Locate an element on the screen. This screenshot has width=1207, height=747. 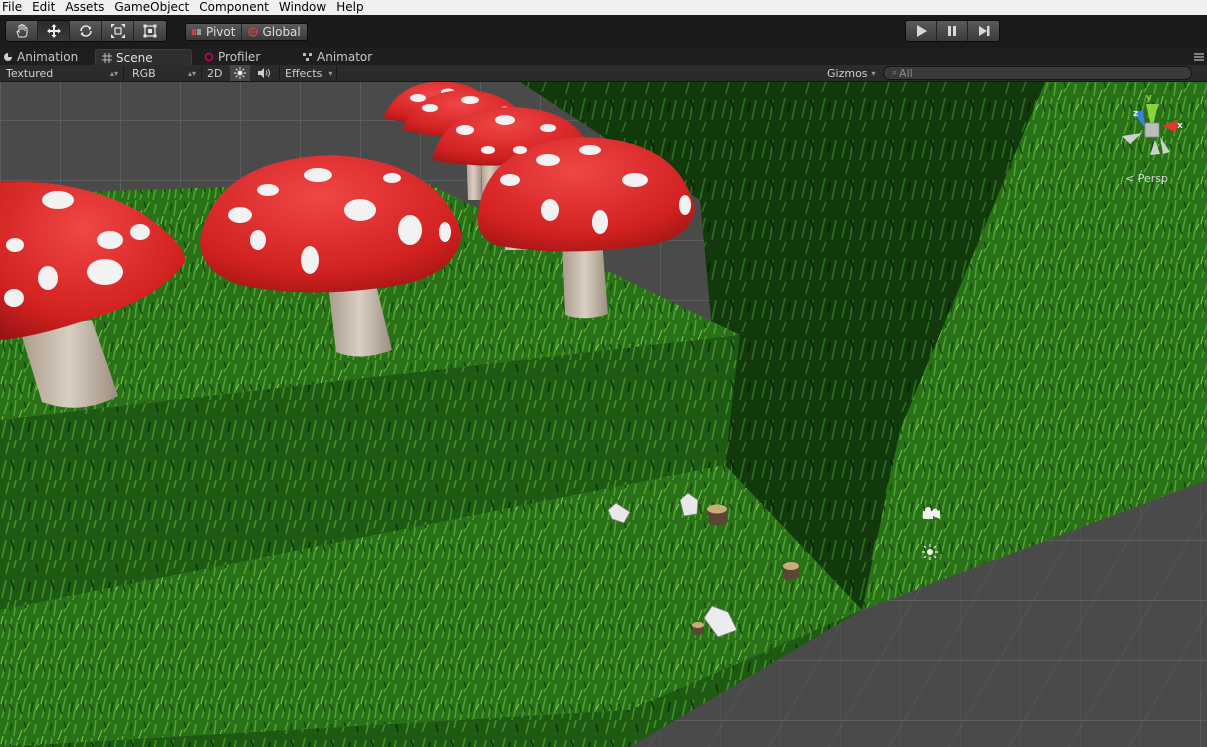
projection-toggle: < Persp is located at coordinates (1146, 178).